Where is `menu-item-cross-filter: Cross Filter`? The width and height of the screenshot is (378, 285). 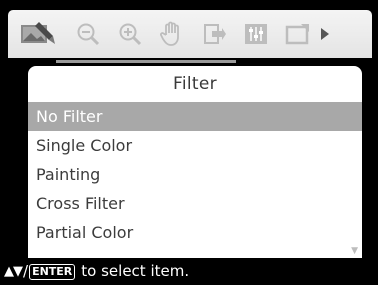 menu-item-cross-filter: Cross Filter is located at coordinates (195, 203).